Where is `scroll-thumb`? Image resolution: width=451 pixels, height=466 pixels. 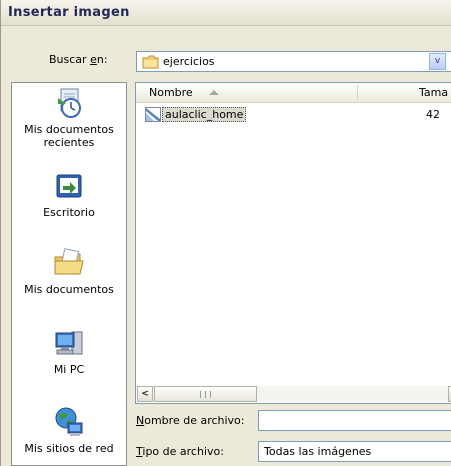 scroll-thumb is located at coordinates (205, 394).